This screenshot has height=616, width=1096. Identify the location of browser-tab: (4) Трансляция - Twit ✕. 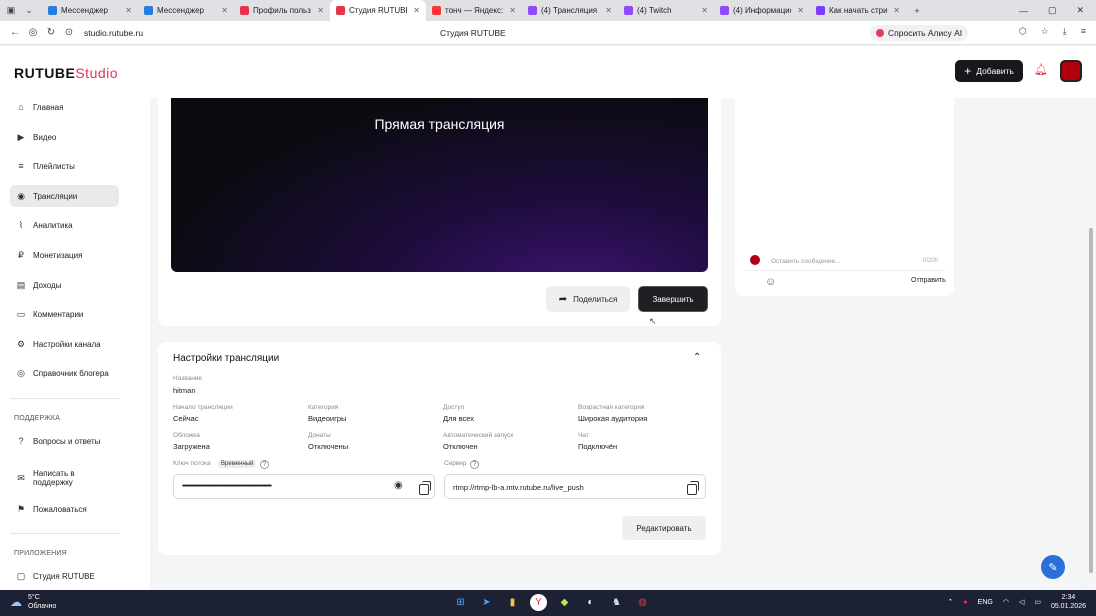
(570, 10).